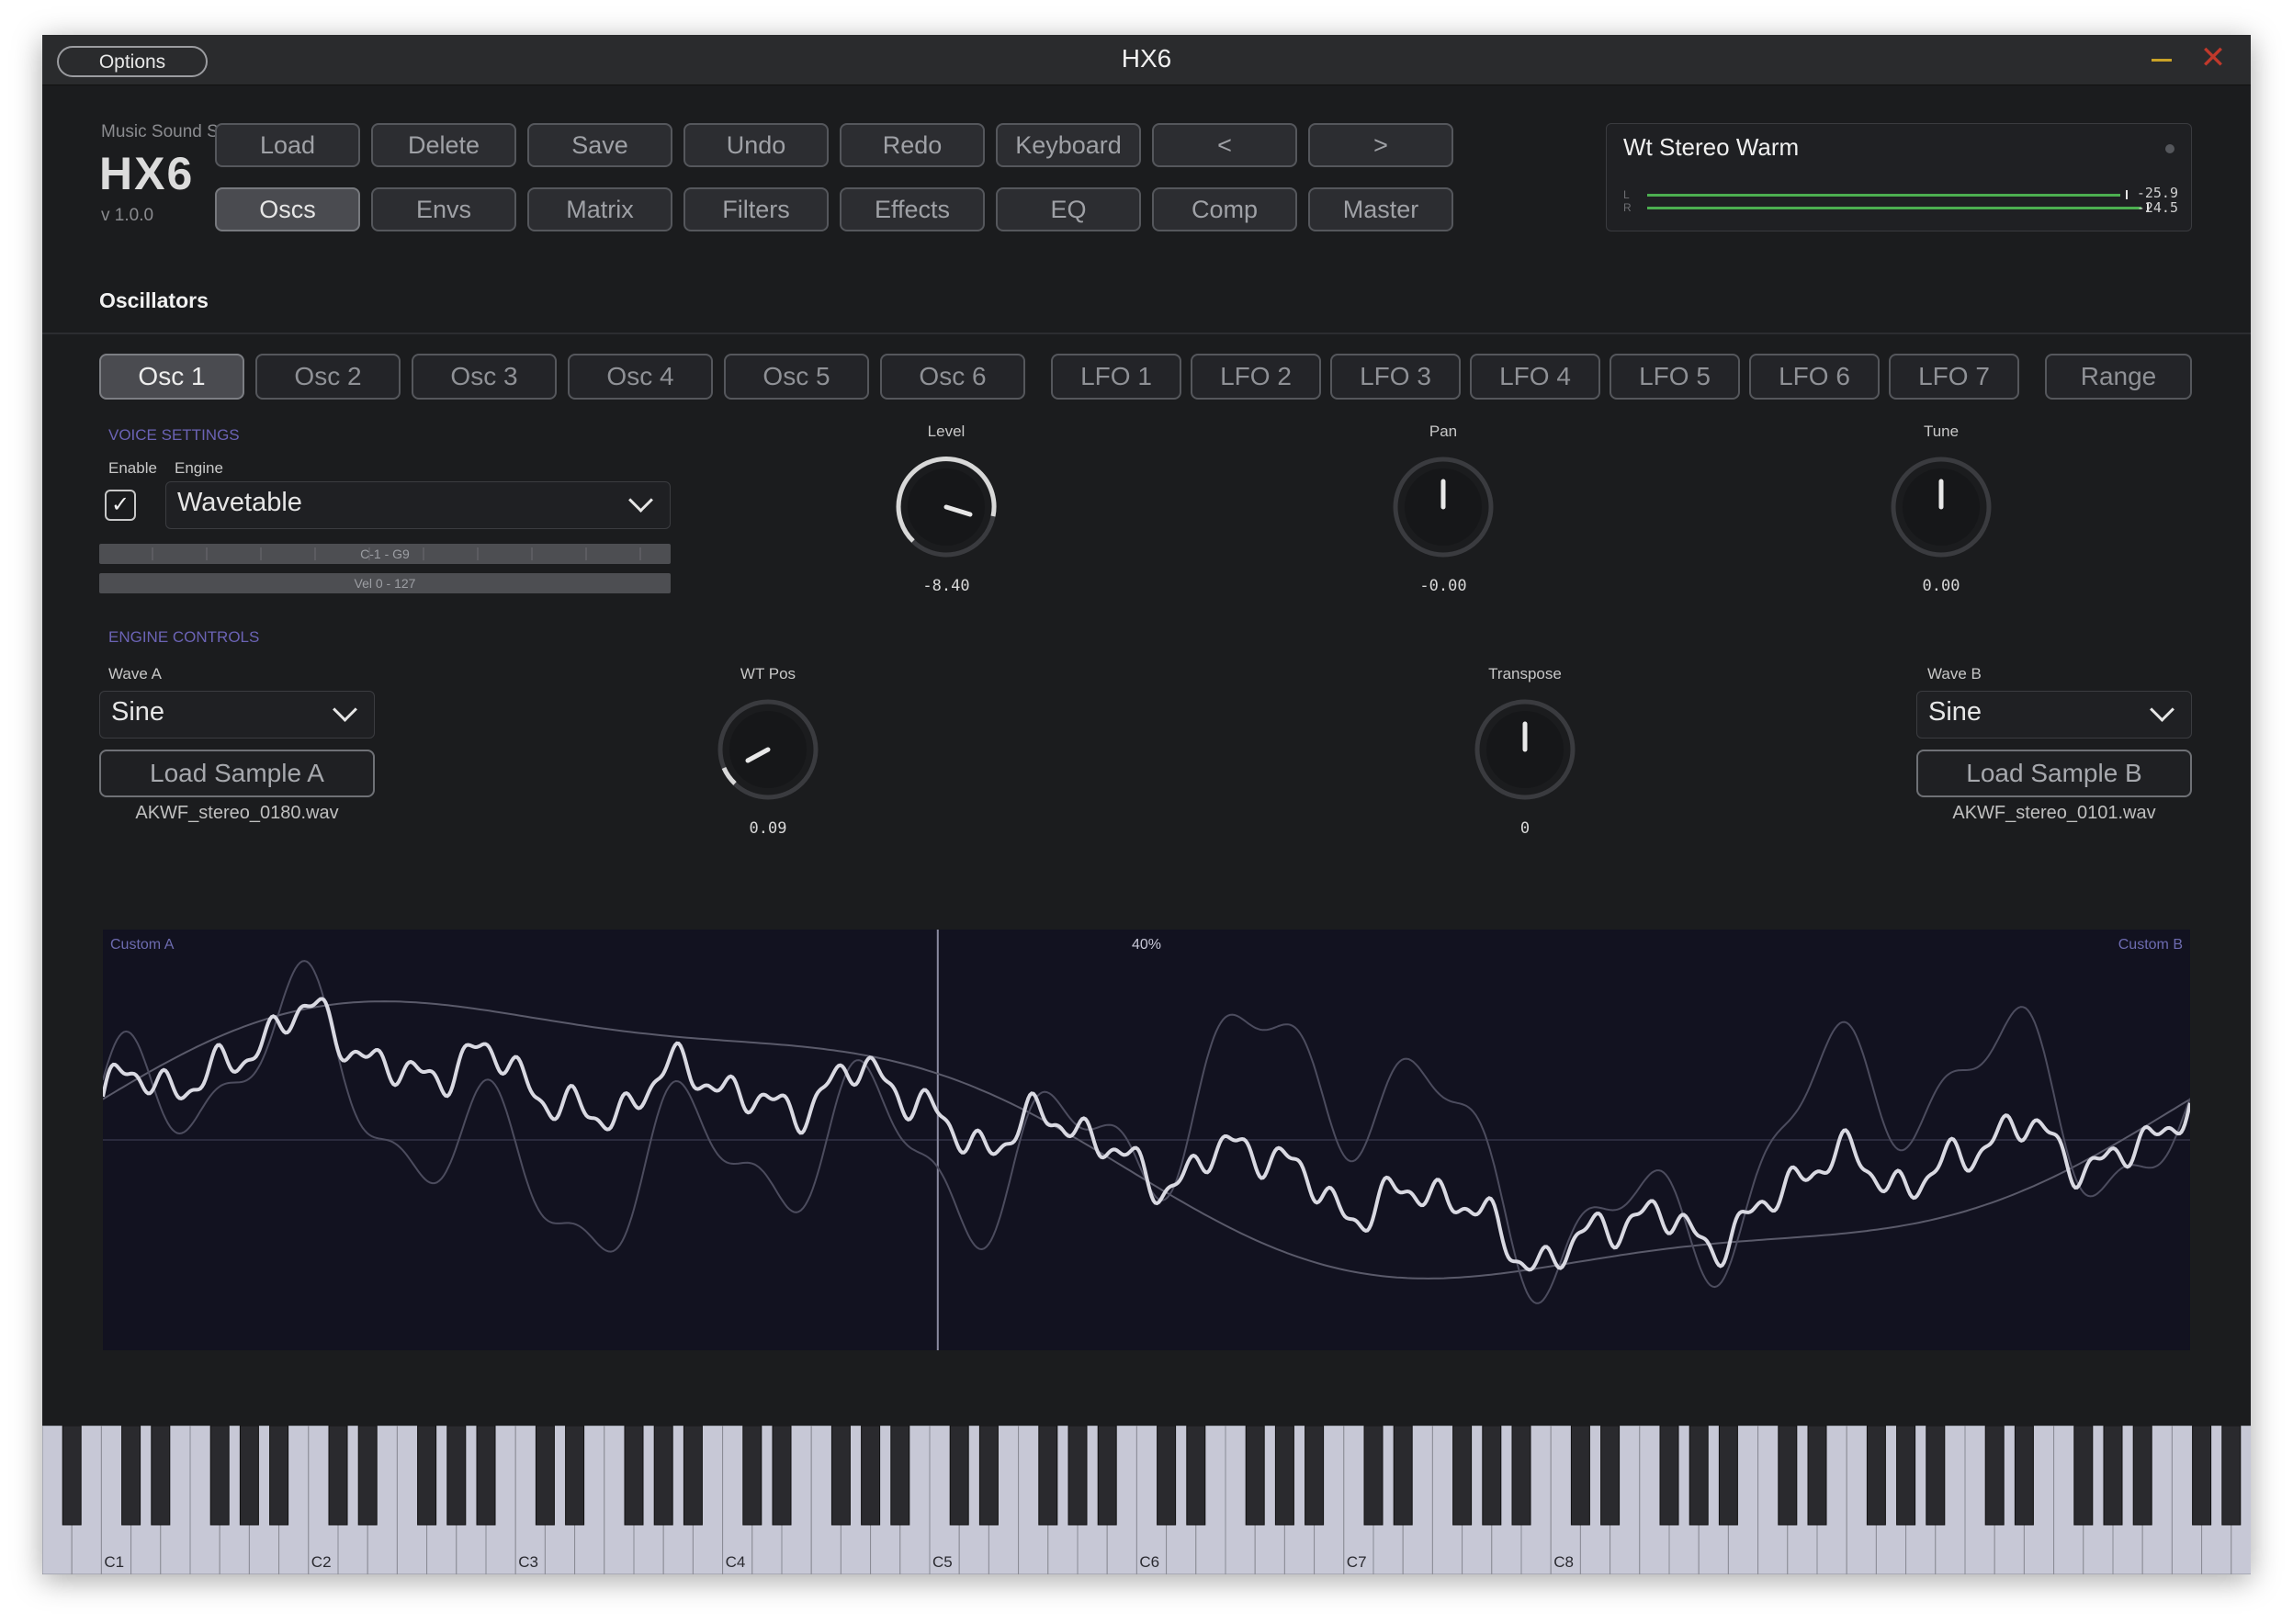  What do you see at coordinates (2213, 57) in the screenshot?
I see `close-icon: ✕` at bounding box center [2213, 57].